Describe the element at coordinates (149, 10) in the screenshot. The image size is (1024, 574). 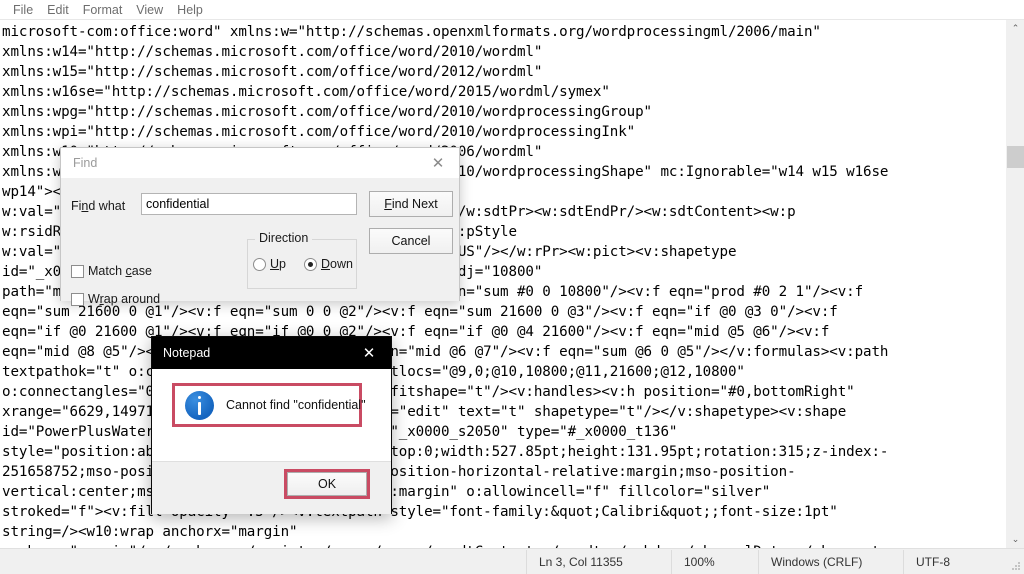
I see `menu-item-view: View` at that location.